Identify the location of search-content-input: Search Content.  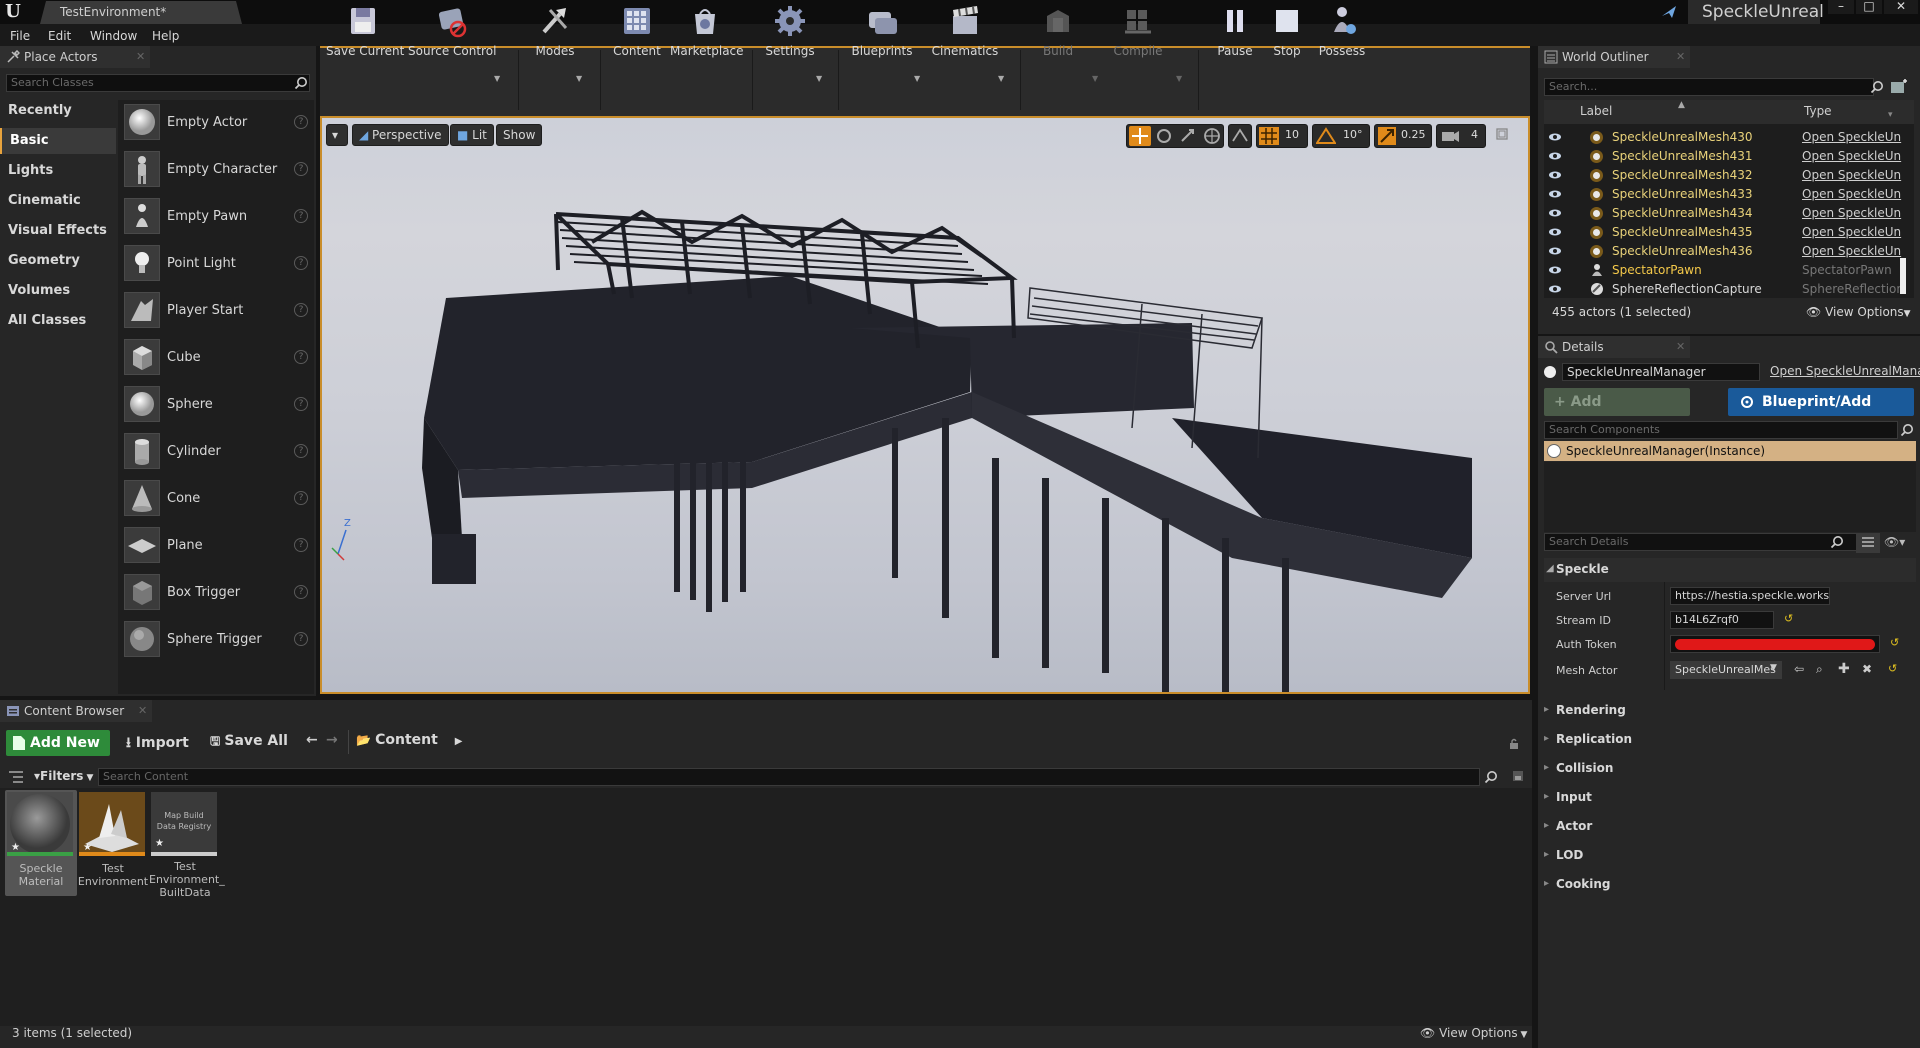
(789, 777).